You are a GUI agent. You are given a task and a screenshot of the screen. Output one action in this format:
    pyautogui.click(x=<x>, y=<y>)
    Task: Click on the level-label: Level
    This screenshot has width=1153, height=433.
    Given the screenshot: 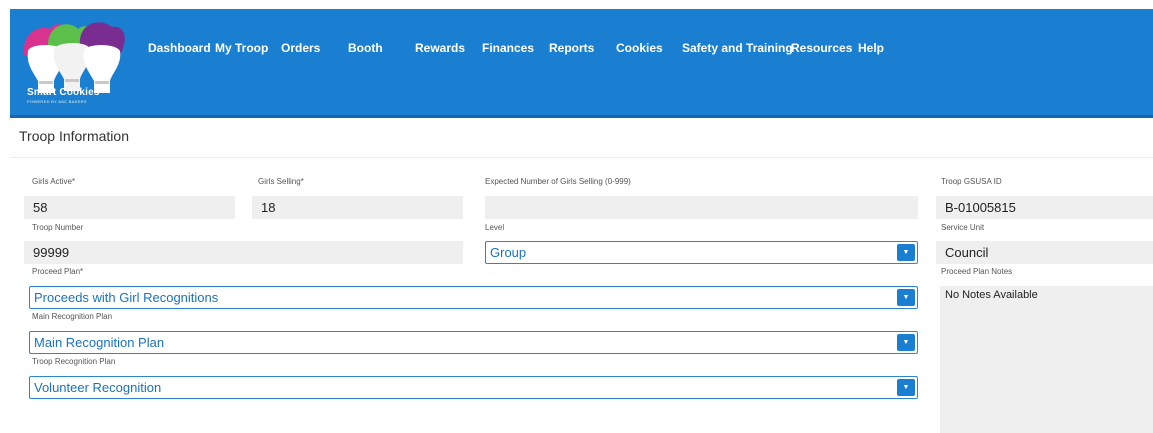 What is the action you would take?
    pyautogui.click(x=495, y=227)
    